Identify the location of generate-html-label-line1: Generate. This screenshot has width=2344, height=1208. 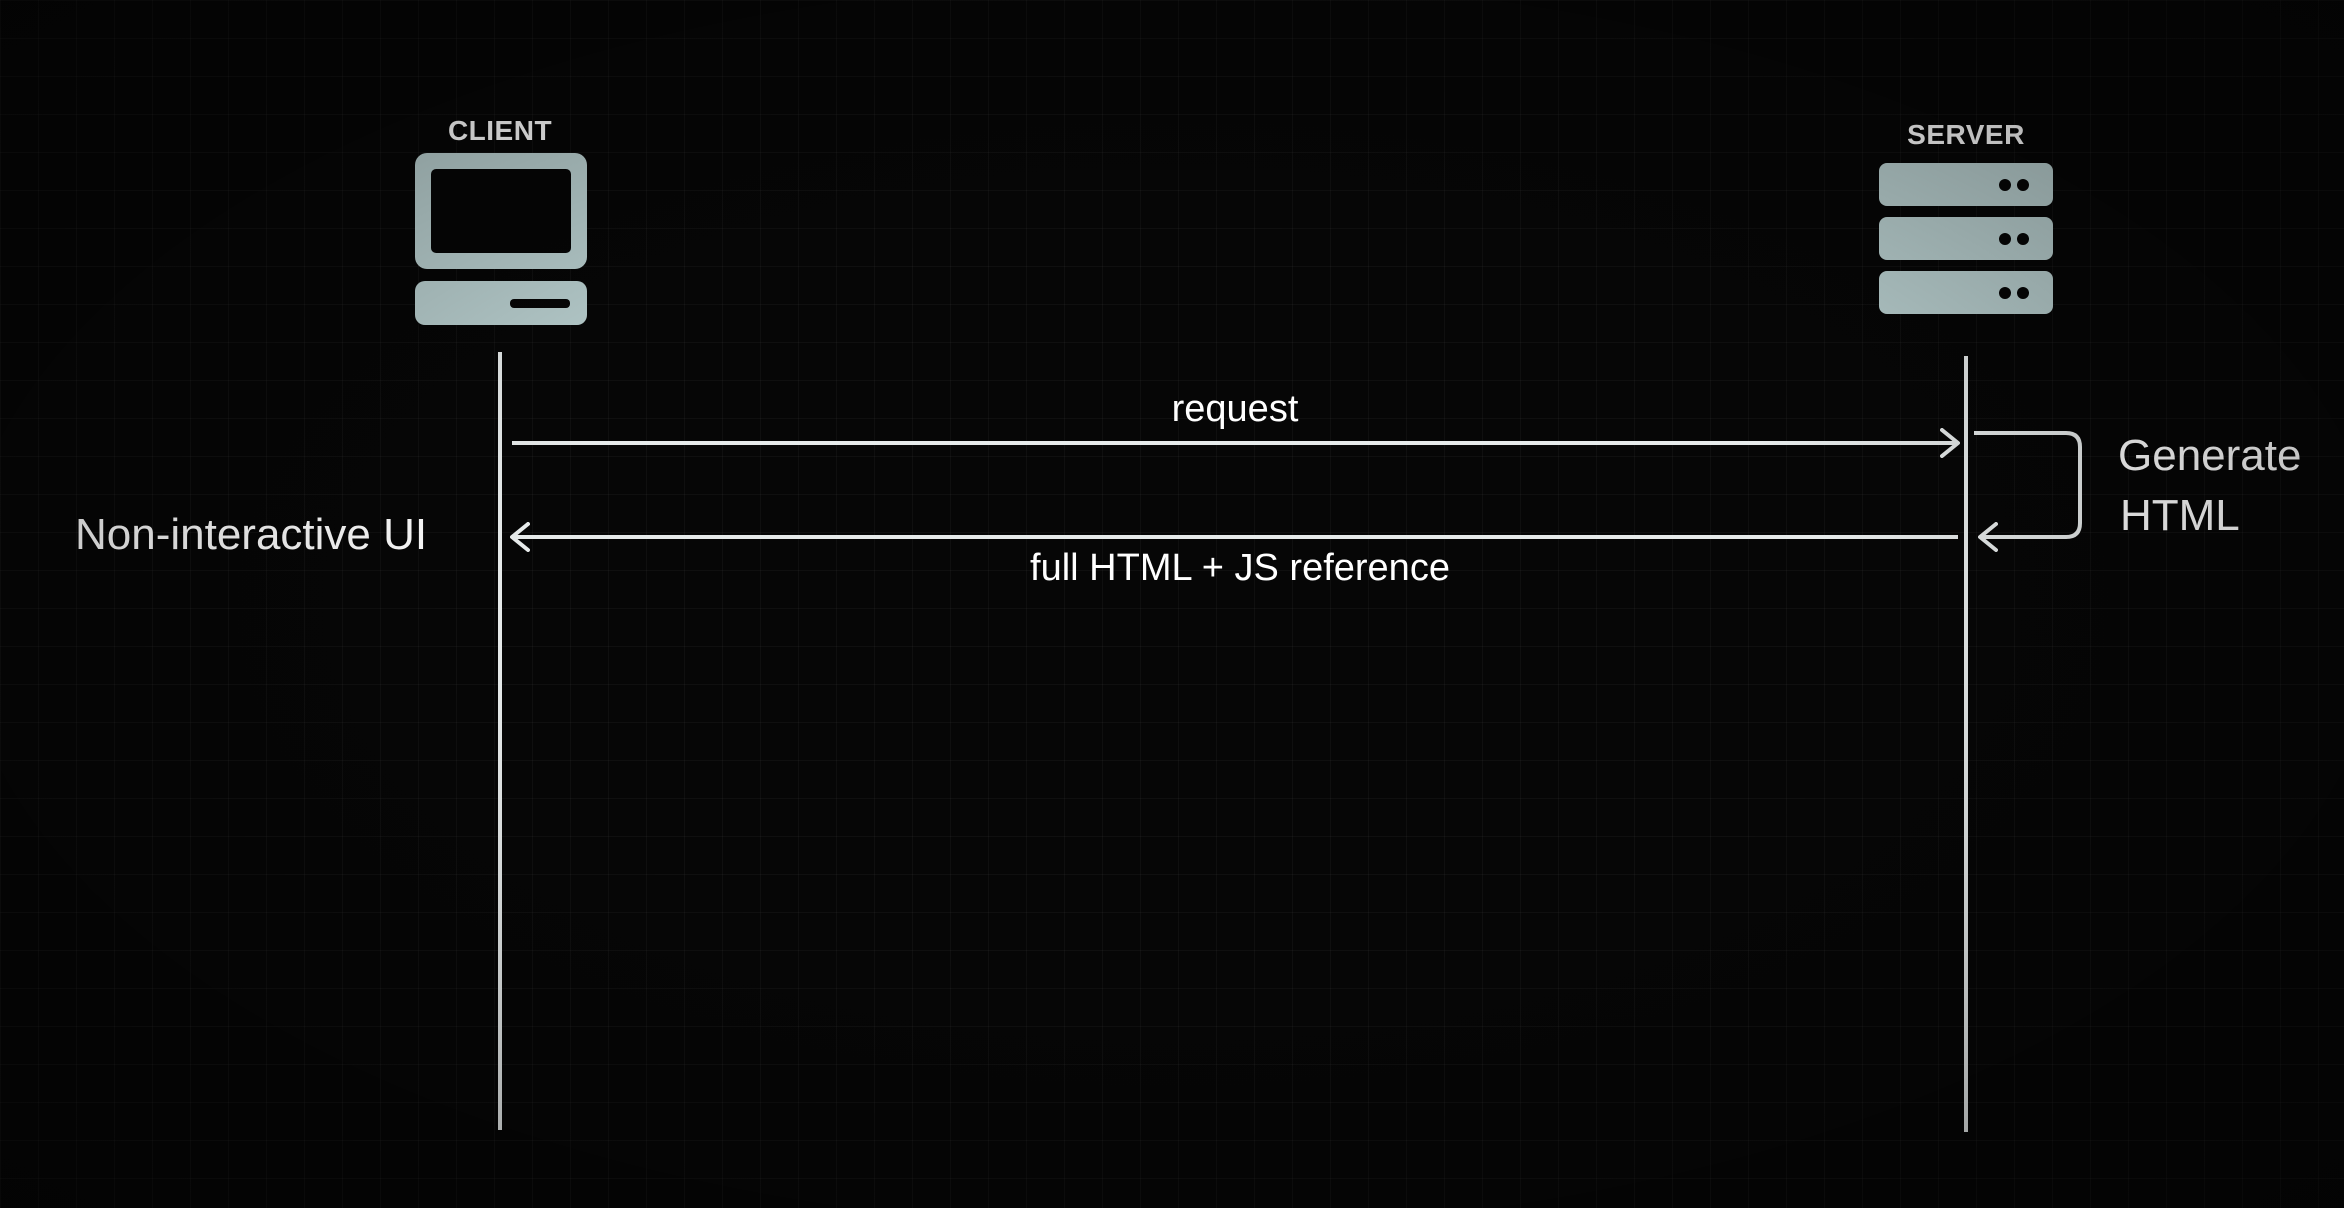
(2210, 455).